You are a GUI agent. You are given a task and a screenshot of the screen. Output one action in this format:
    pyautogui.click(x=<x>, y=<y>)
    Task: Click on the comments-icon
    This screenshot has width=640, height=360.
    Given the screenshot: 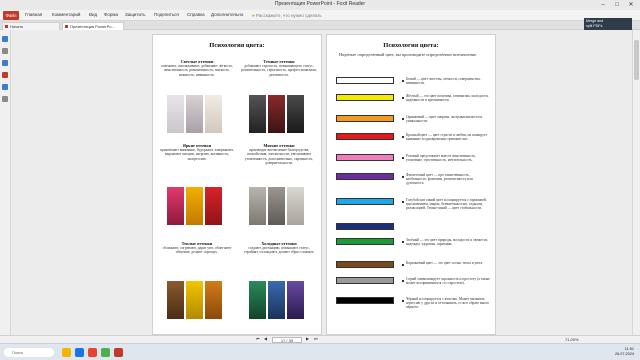 What is the action you would take?
    pyautogui.click(x=5, y=75)
    